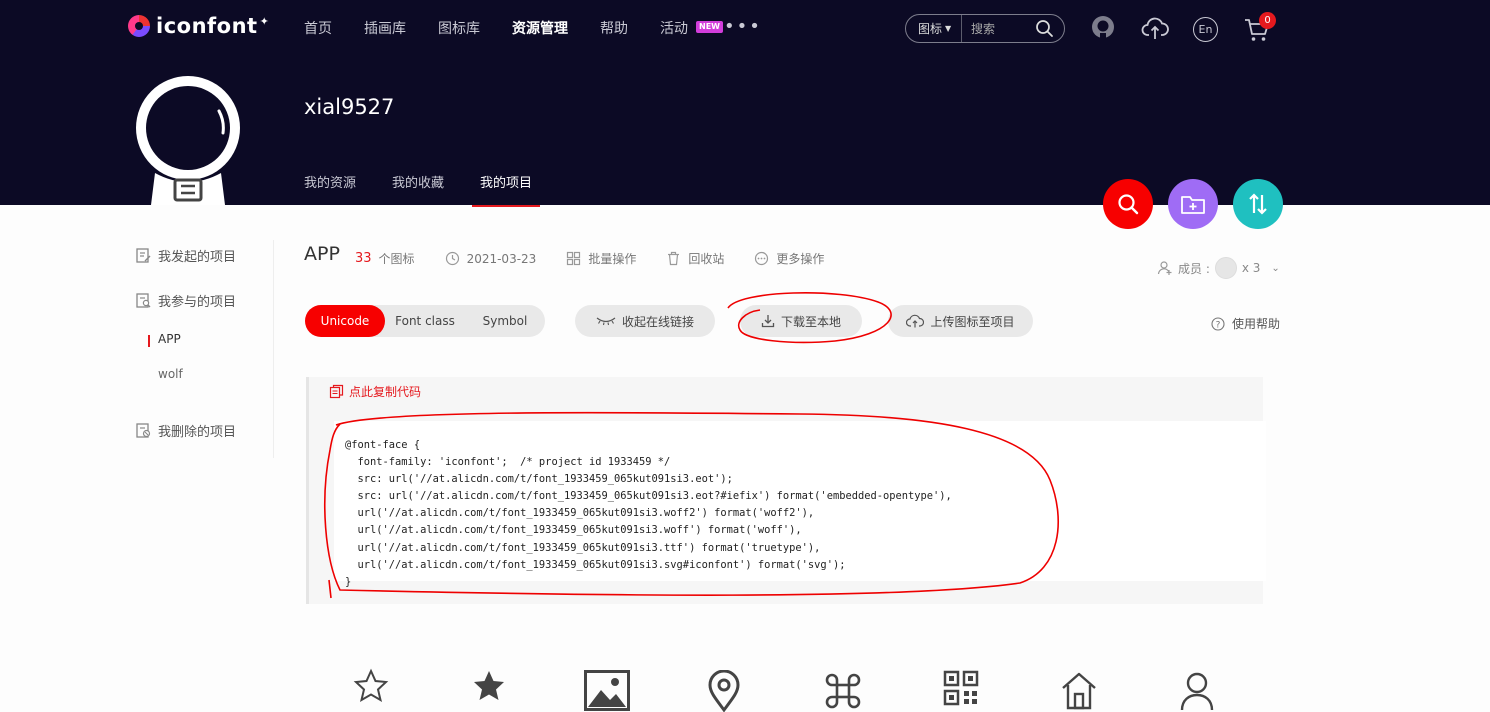  I want to click on nav-resource-management: 资源管理, so click(540, 28).